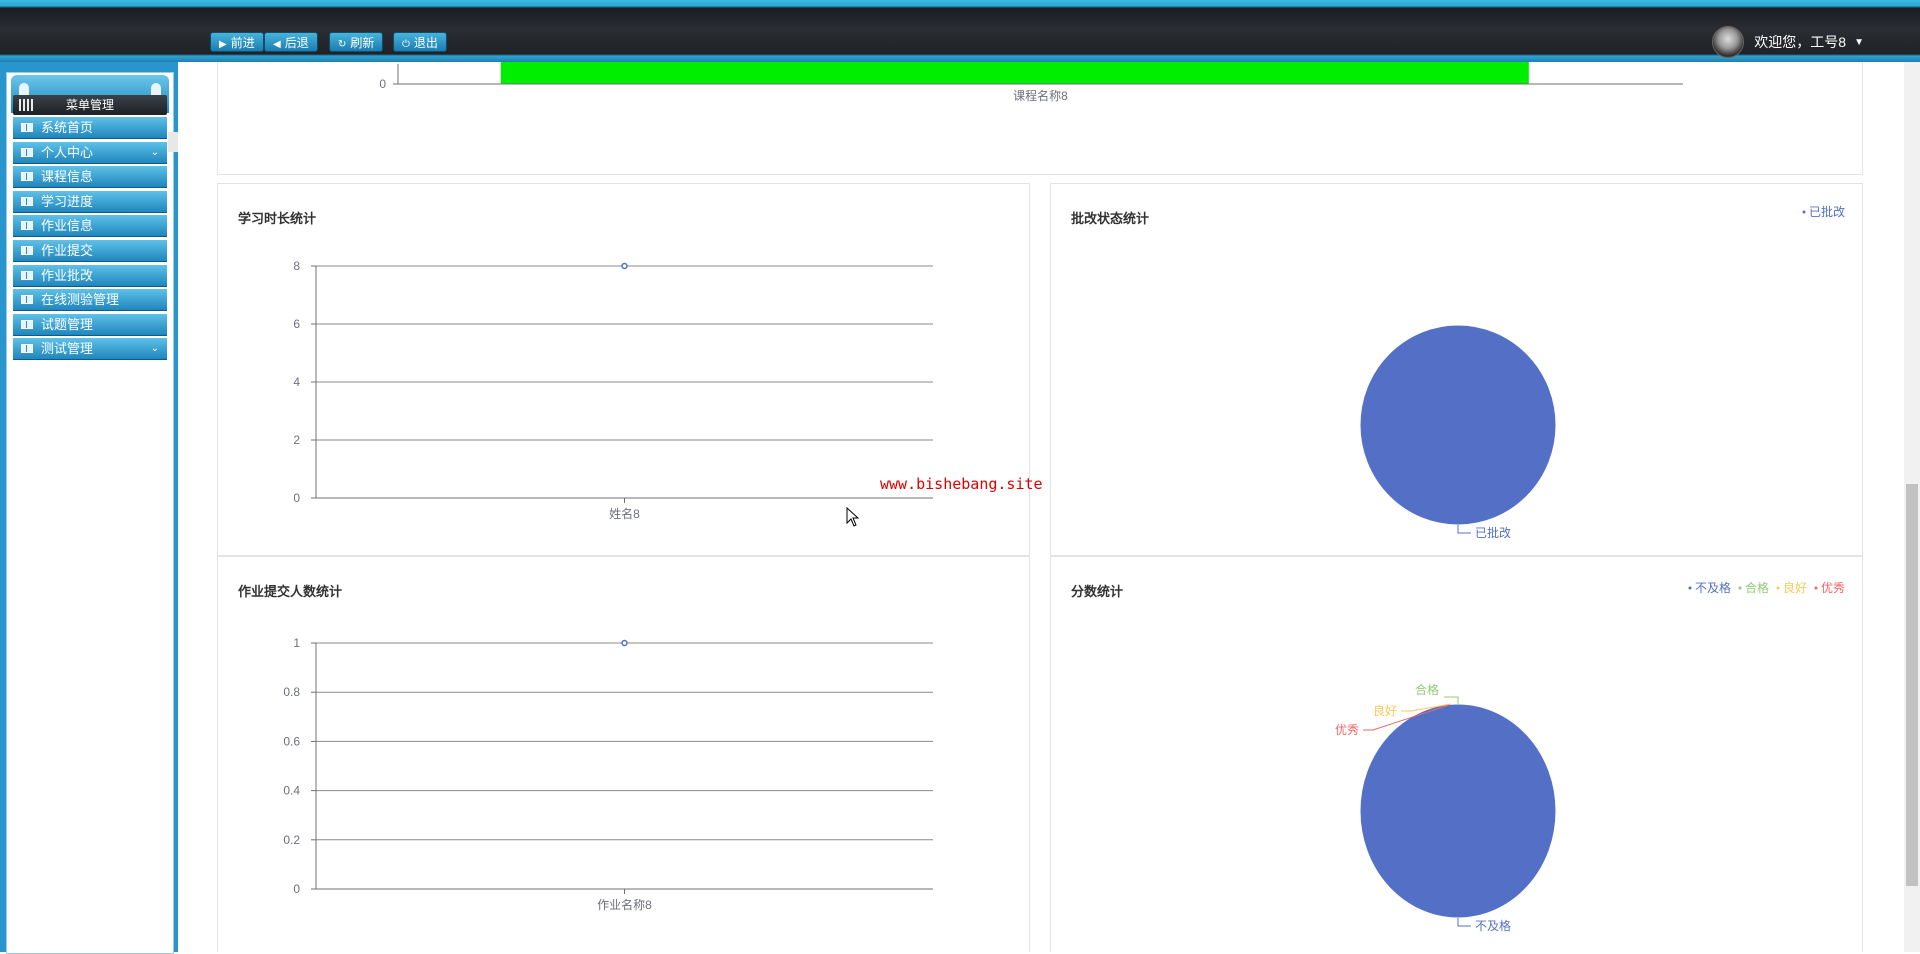 Image resolution: width=1920 pixels, height=954 pixels. I want to click on sidebar-item-4: 作业信息, so click(90, 226).